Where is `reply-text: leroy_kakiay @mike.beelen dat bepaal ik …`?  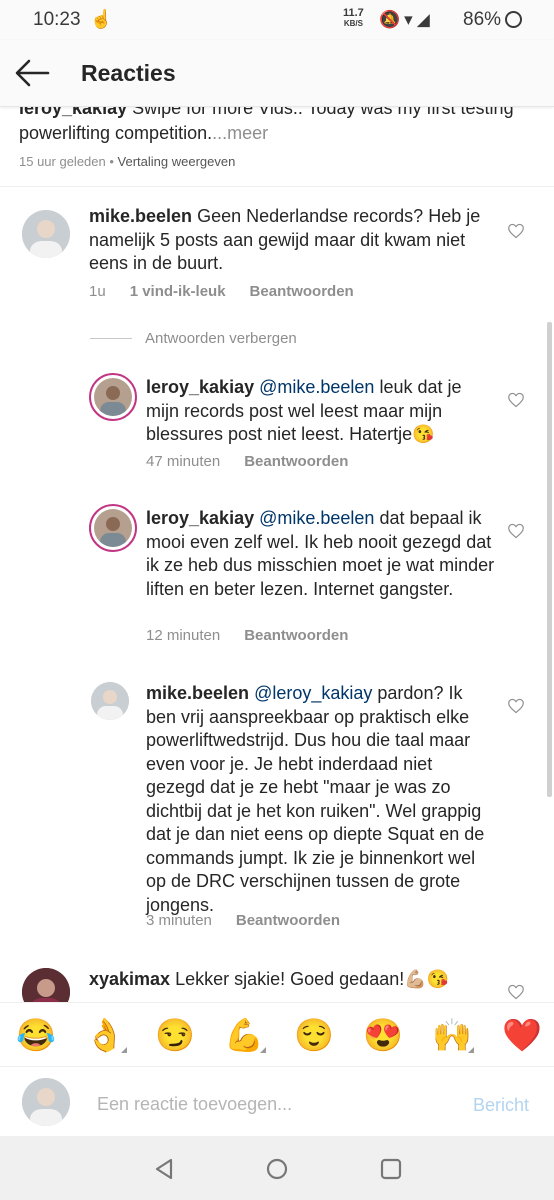 reply-text: leroy_kakiay @mike.beelen dat bepaal ik … is located at coordinates (320, 553).